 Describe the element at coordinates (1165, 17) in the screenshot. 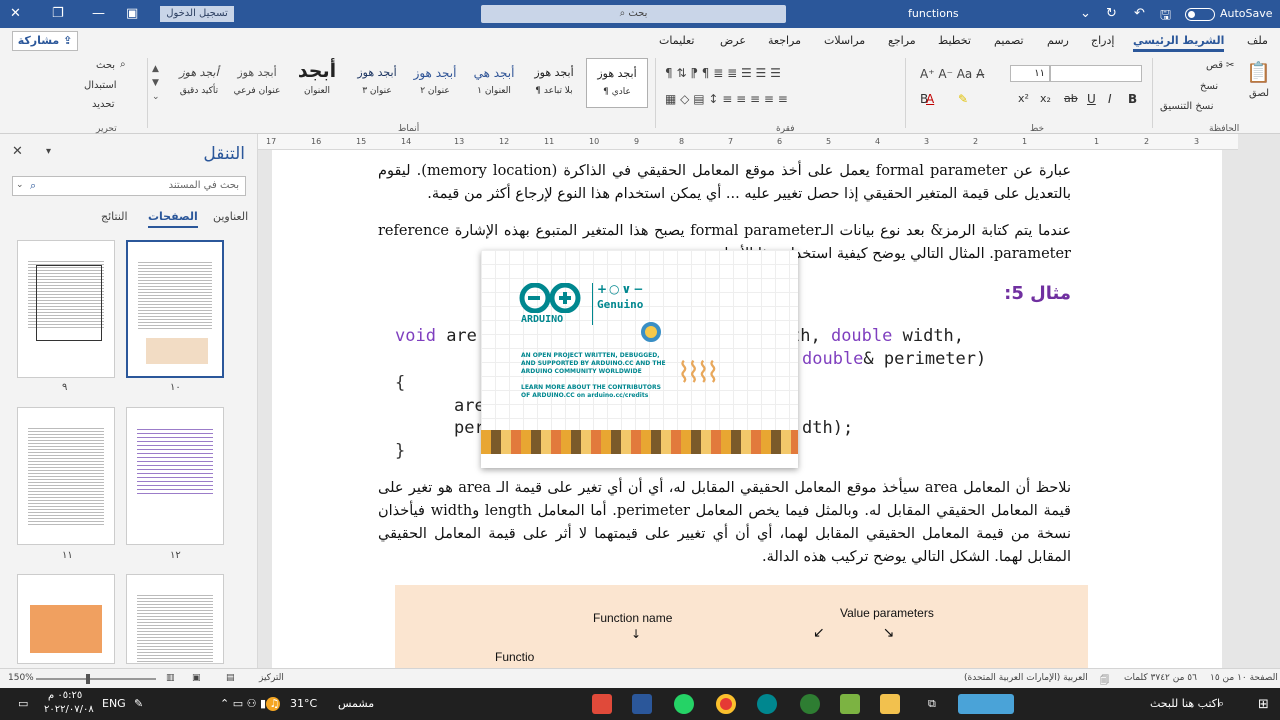

I see `save-icon: 🖫` at that location.